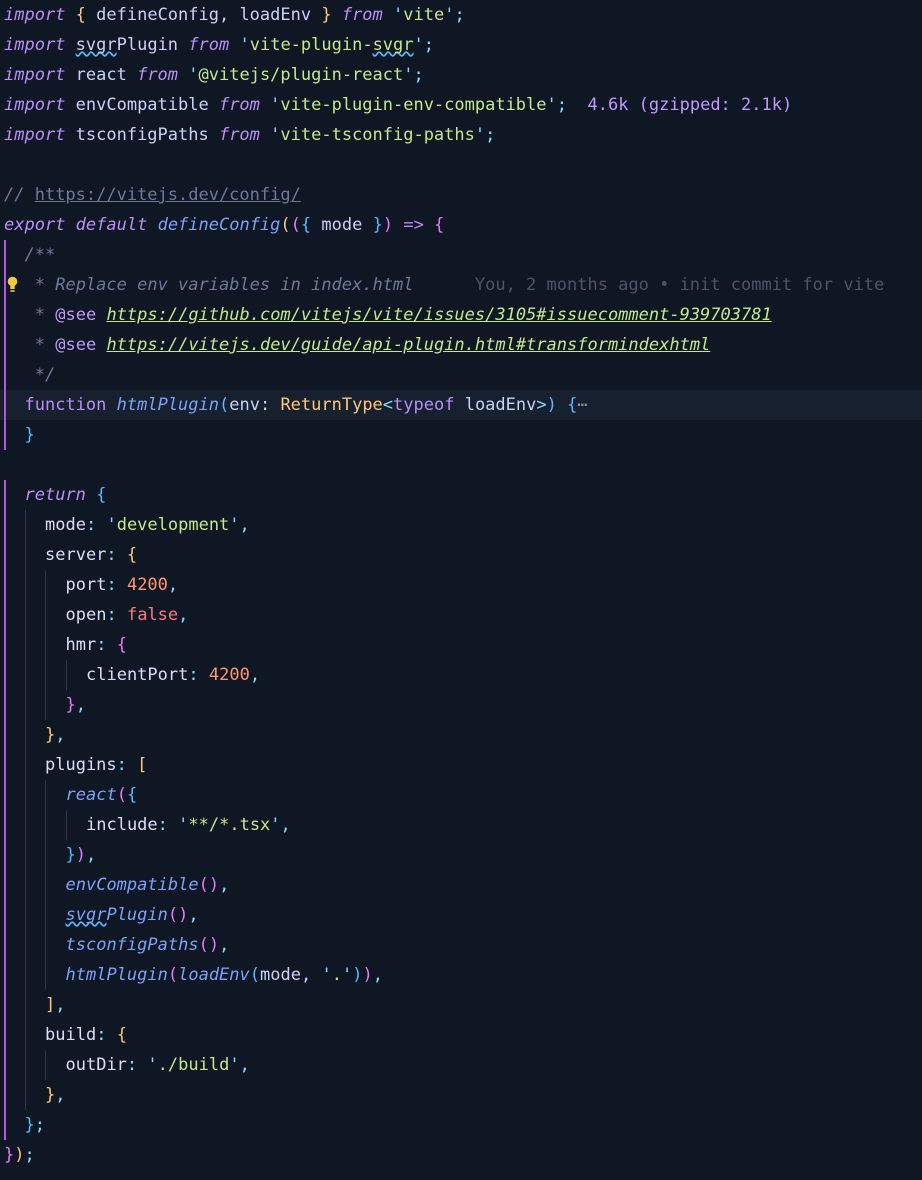 The image size is (922, 1180). I want to click on code-token: 4200, so click(229, 675).